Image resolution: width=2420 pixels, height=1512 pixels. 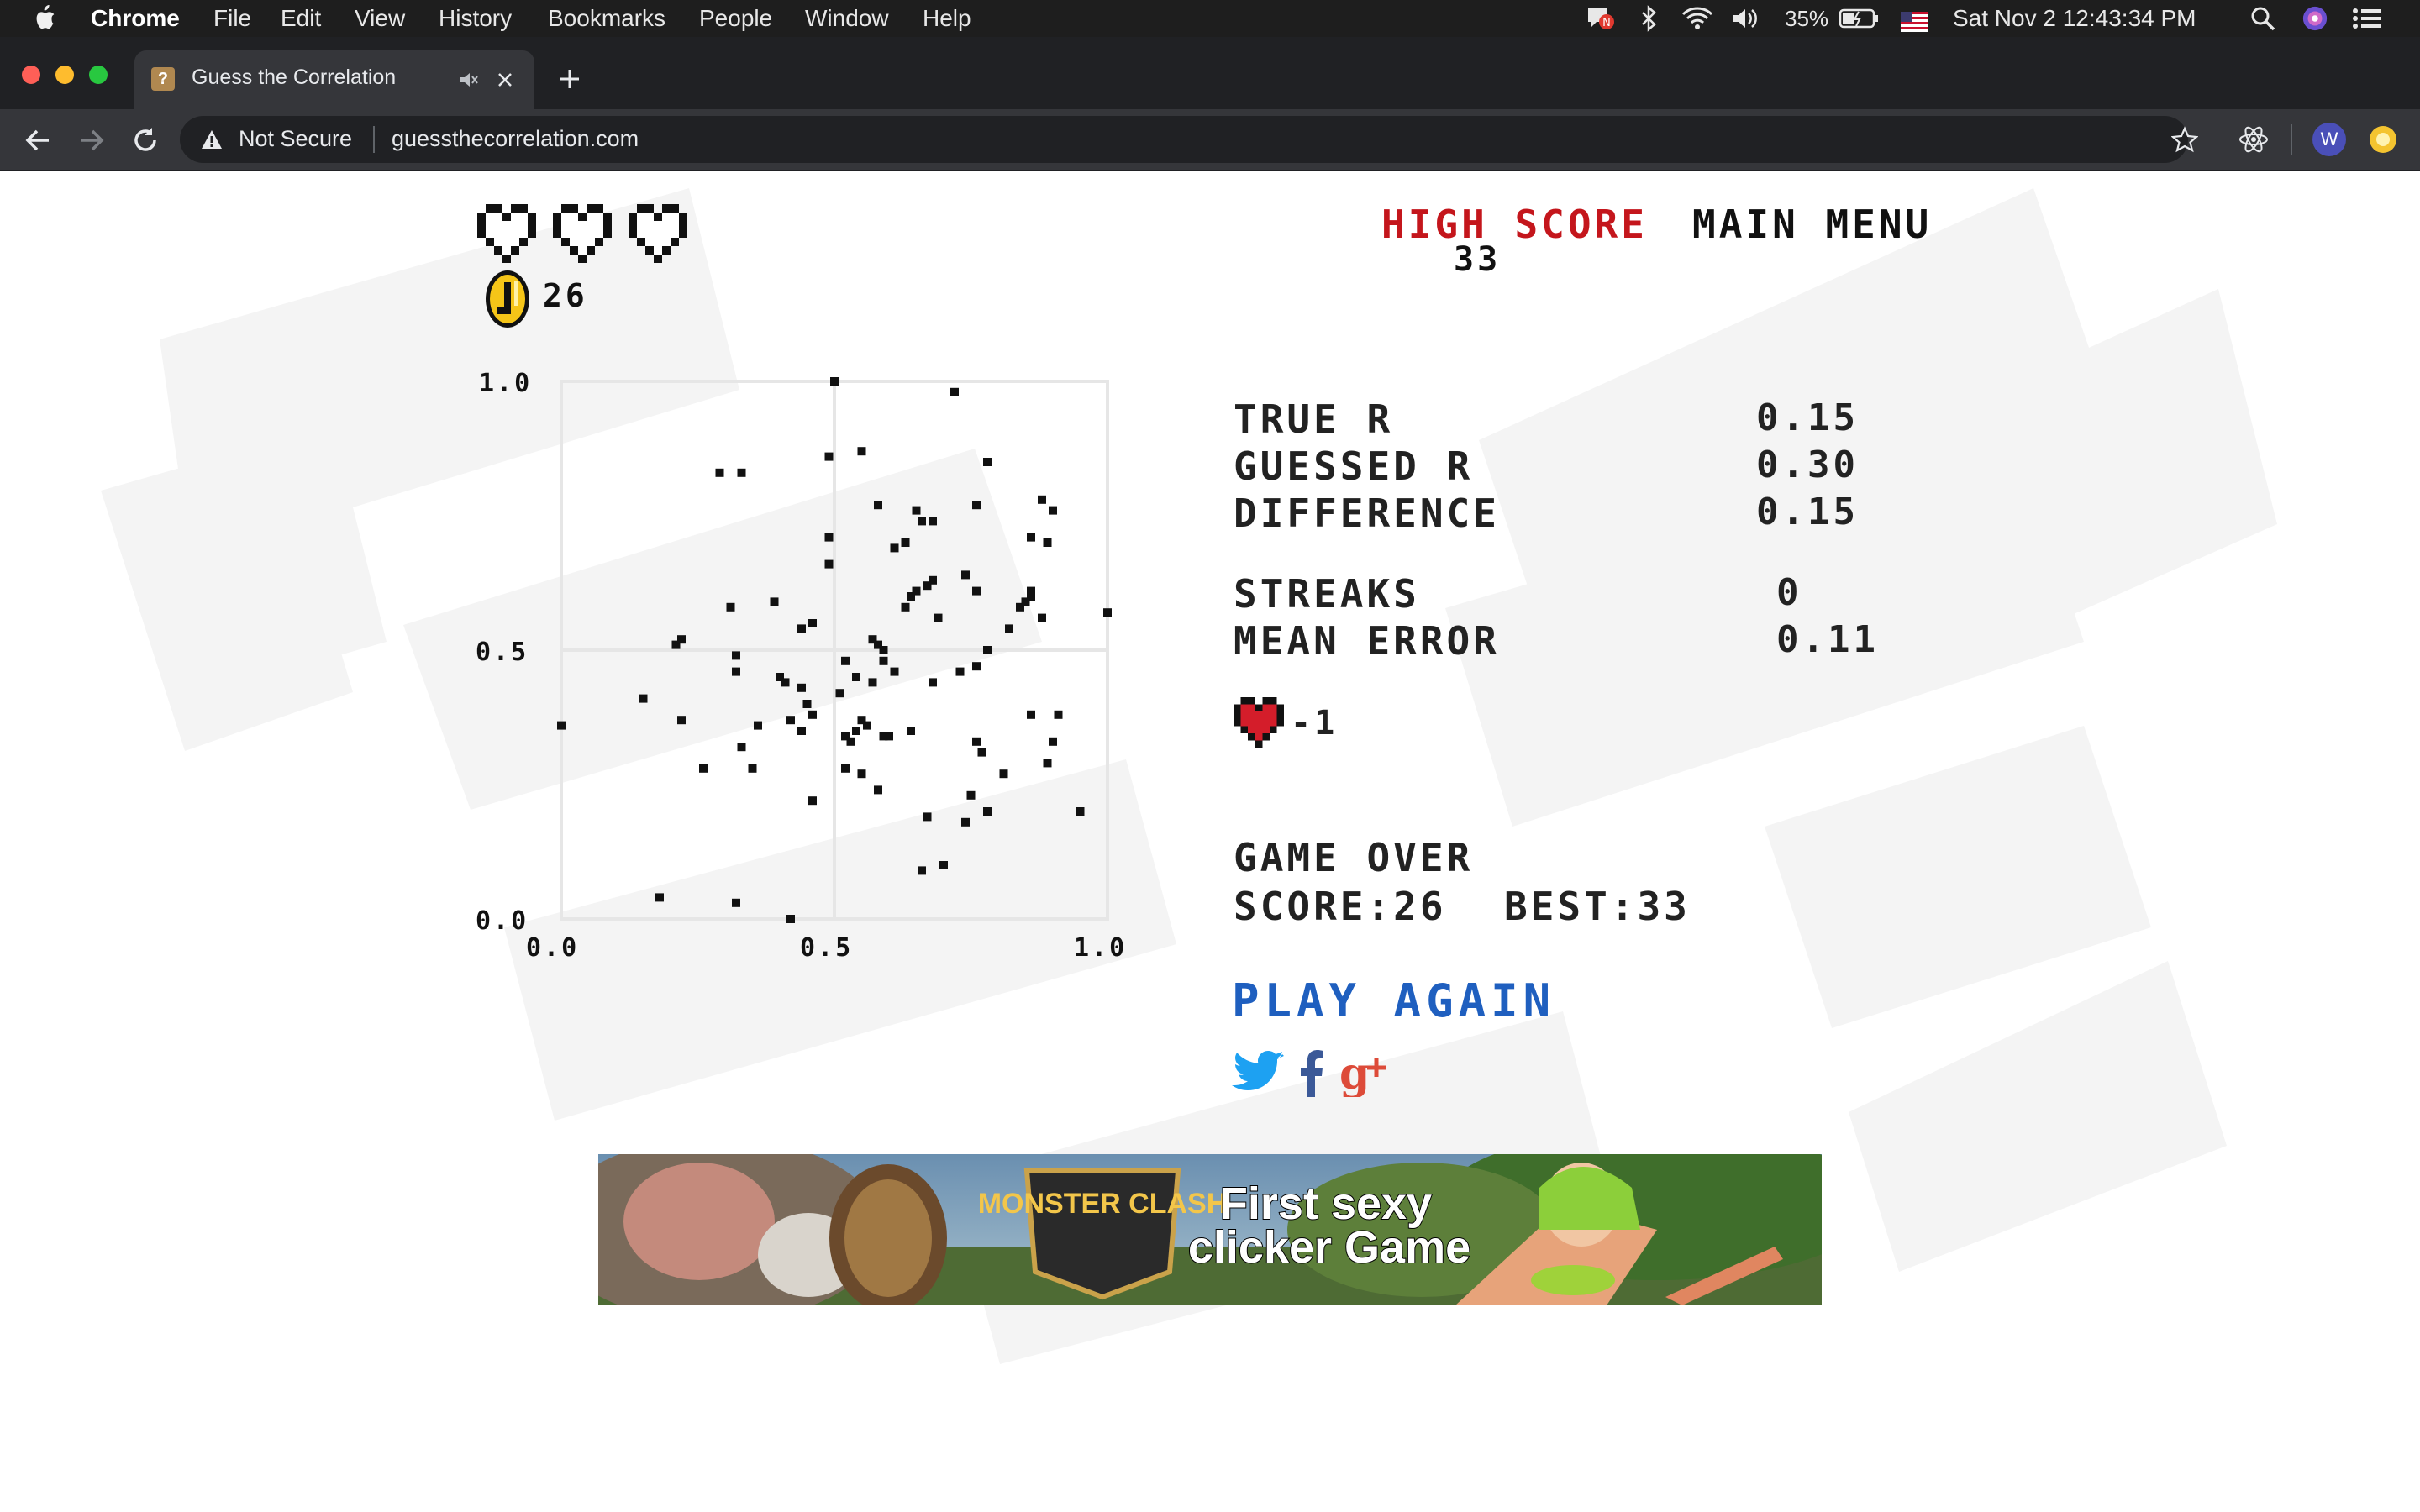 I want to click on toolbar-divider, so click(x=2291, y=139).